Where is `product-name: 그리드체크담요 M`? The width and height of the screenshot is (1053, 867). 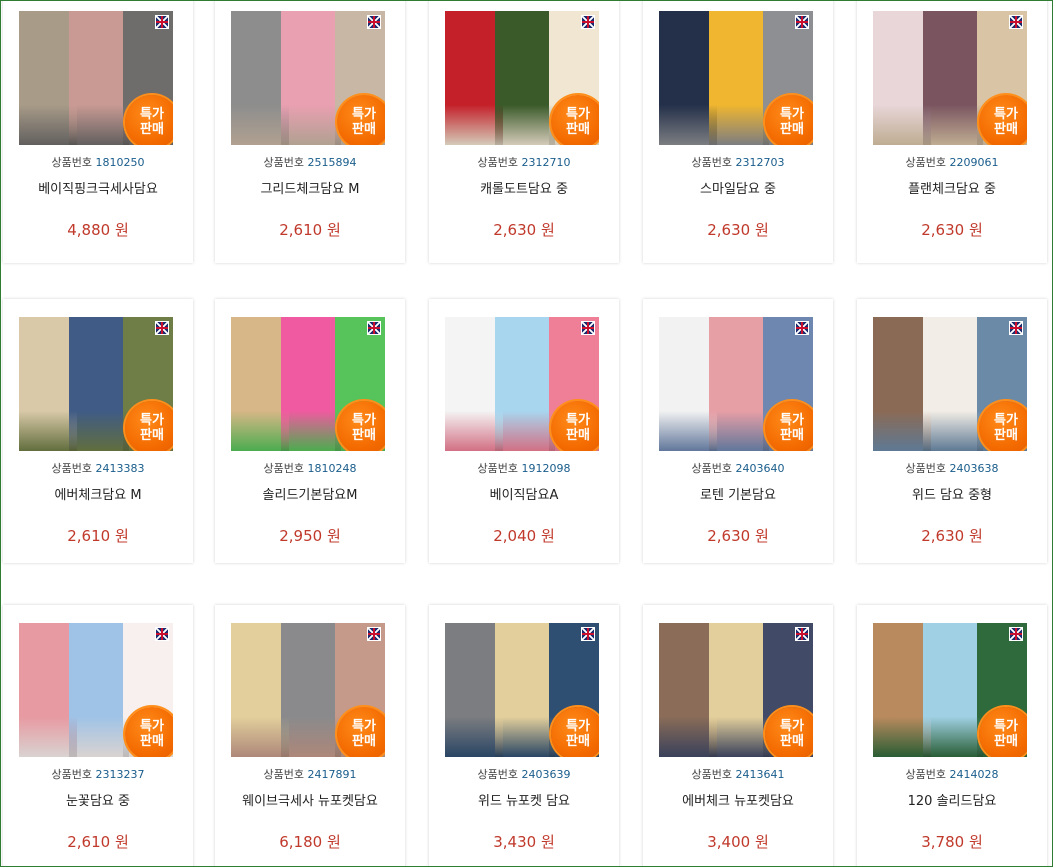
product-name: 그리드체크담요 M is located at coordinates (310, 187).